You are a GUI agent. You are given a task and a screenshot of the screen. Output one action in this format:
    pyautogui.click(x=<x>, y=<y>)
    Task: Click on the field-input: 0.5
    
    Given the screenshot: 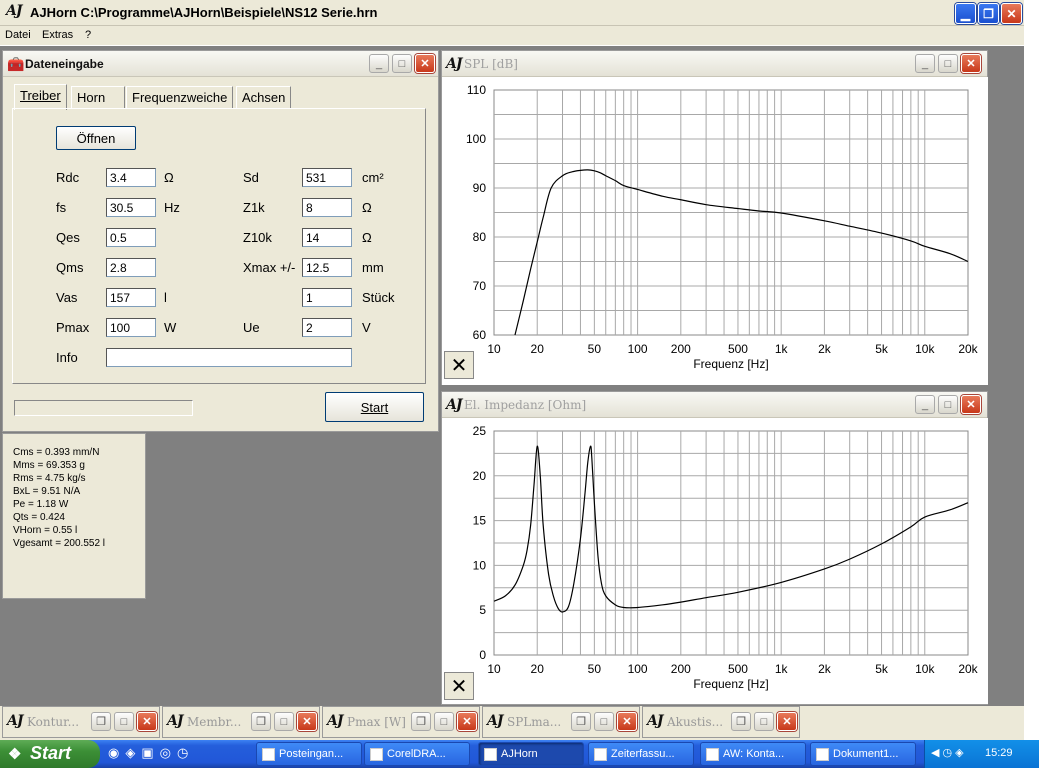 What is the action you would take?
    pyautogui.click(x=131, y=237)
    